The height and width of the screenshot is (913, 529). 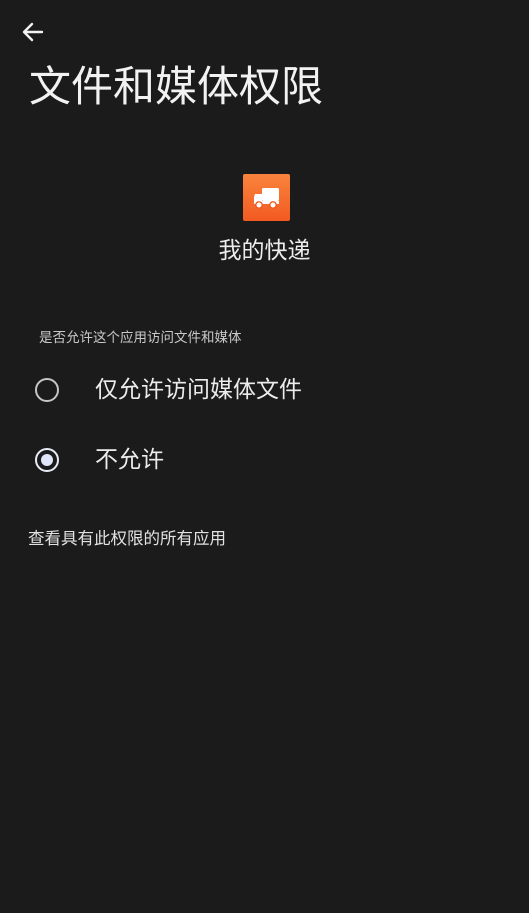 I want to click on radio-button-checked, so click(x=47, y=460).